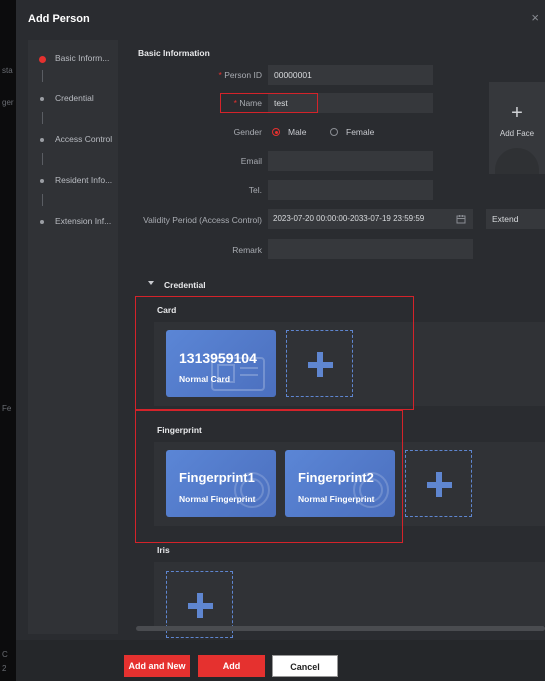 Image resolution: width=545 pixels, height=681 pixels. I want to click on validity-period-value: 2023-07-20 00:00:00-2033-07-19 23:59:59, so click(349, 218).